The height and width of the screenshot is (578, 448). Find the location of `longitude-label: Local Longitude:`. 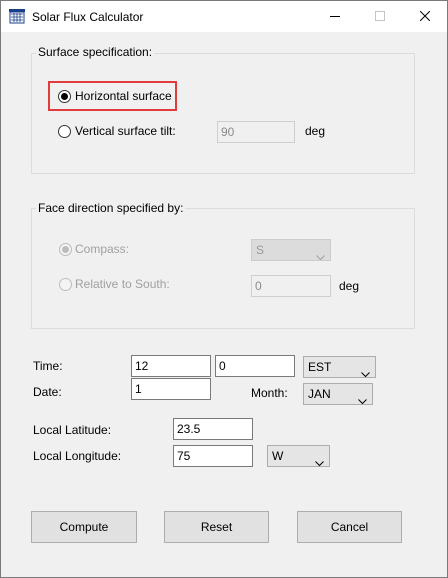

longitude-label: Local Longitude: is located at coordinates (77, 456).